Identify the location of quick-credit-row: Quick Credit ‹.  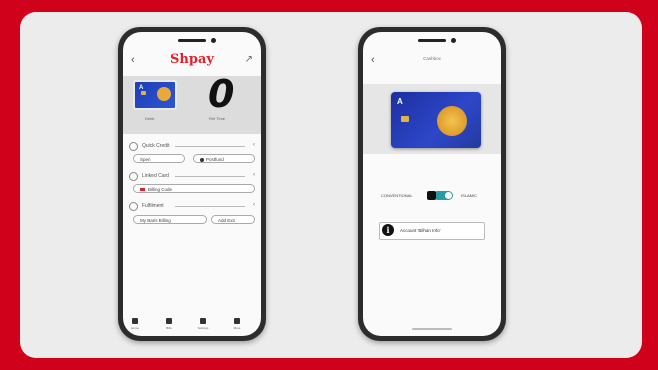
(192, 147).